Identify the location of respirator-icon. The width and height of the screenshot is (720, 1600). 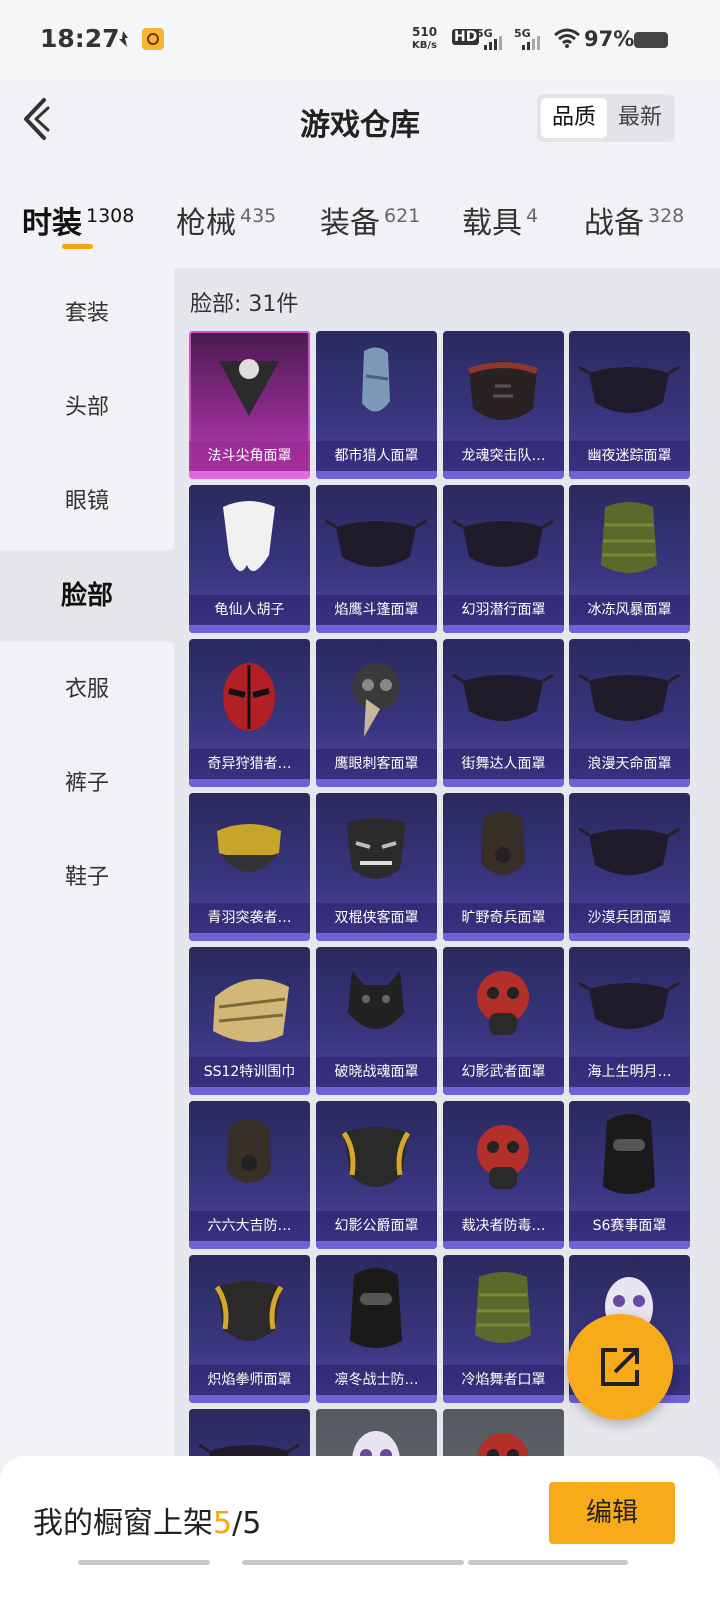
(503, 843).